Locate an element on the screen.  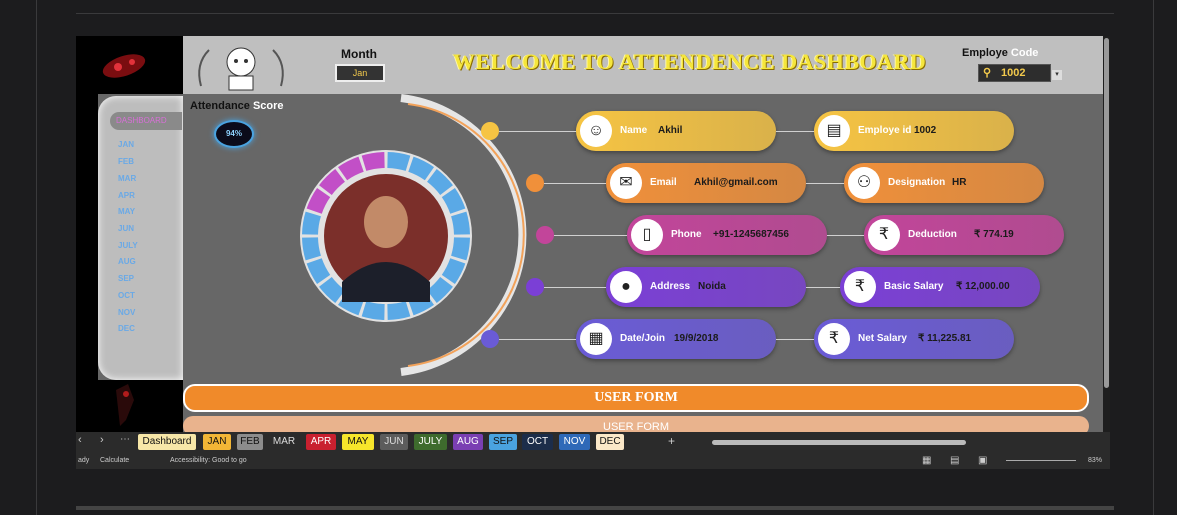
tab-next-icon: › is located at coordinates (102, 440).